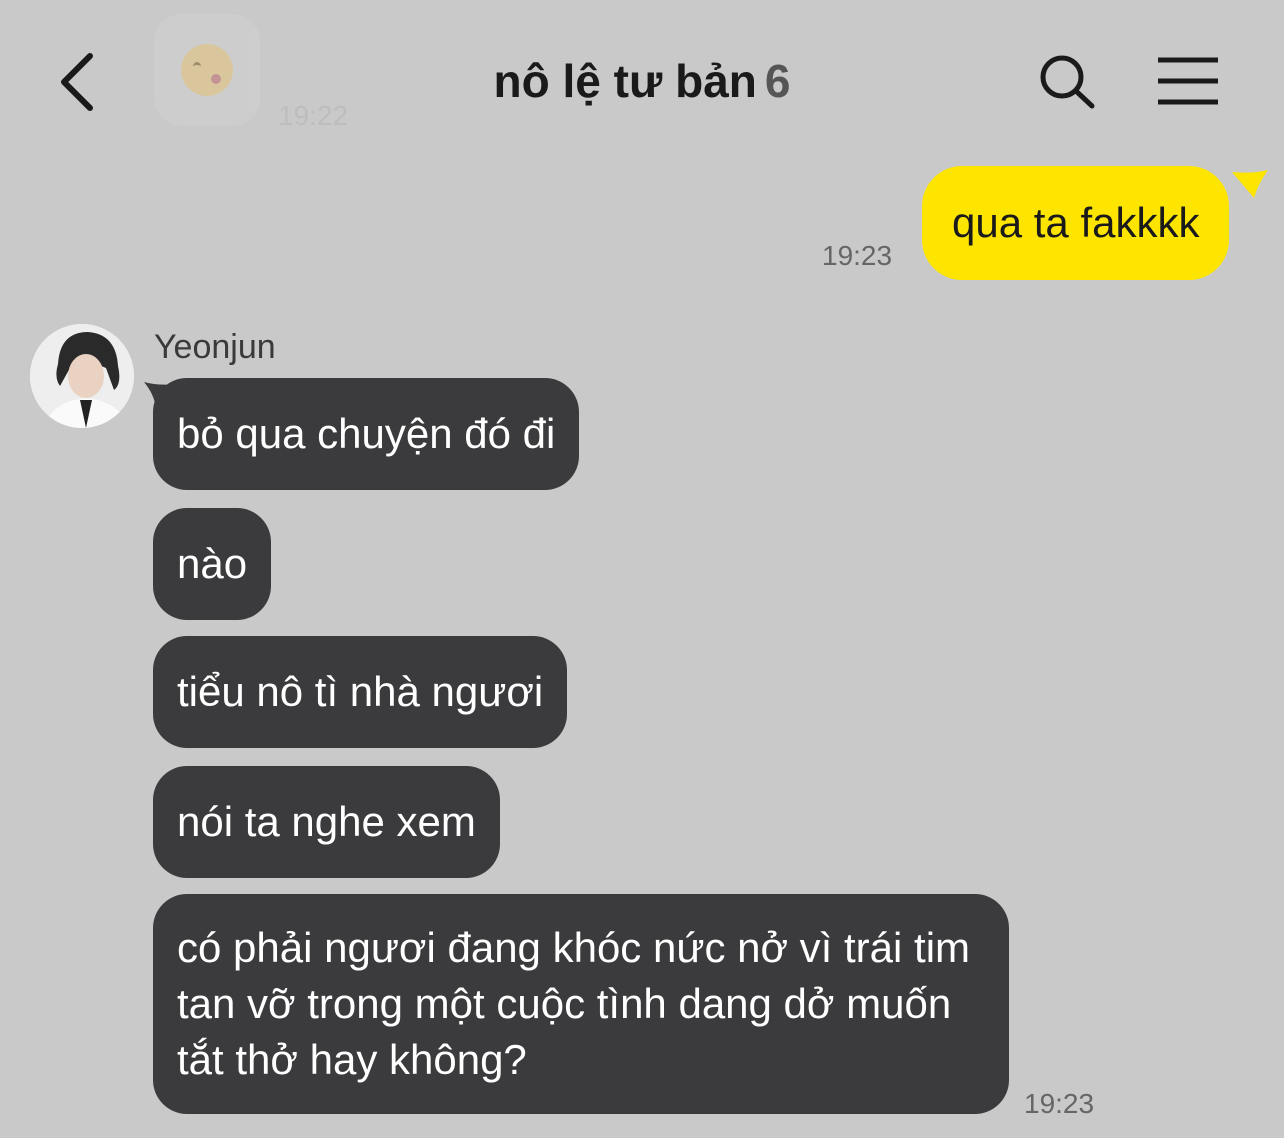 The width and height of the screenshot is (1284, 1138). What do you see at coordinates (212, 564) in the screenshot?
I see `friend-message-bubble: nào` at bounding box center [212, 564].